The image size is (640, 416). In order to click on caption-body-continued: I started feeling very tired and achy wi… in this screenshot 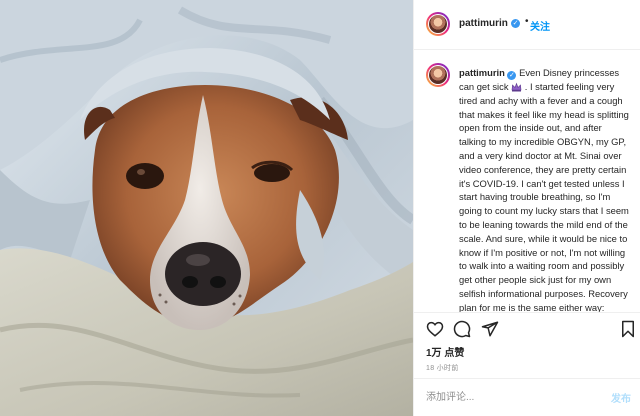, I will do `click(544, 196)`.